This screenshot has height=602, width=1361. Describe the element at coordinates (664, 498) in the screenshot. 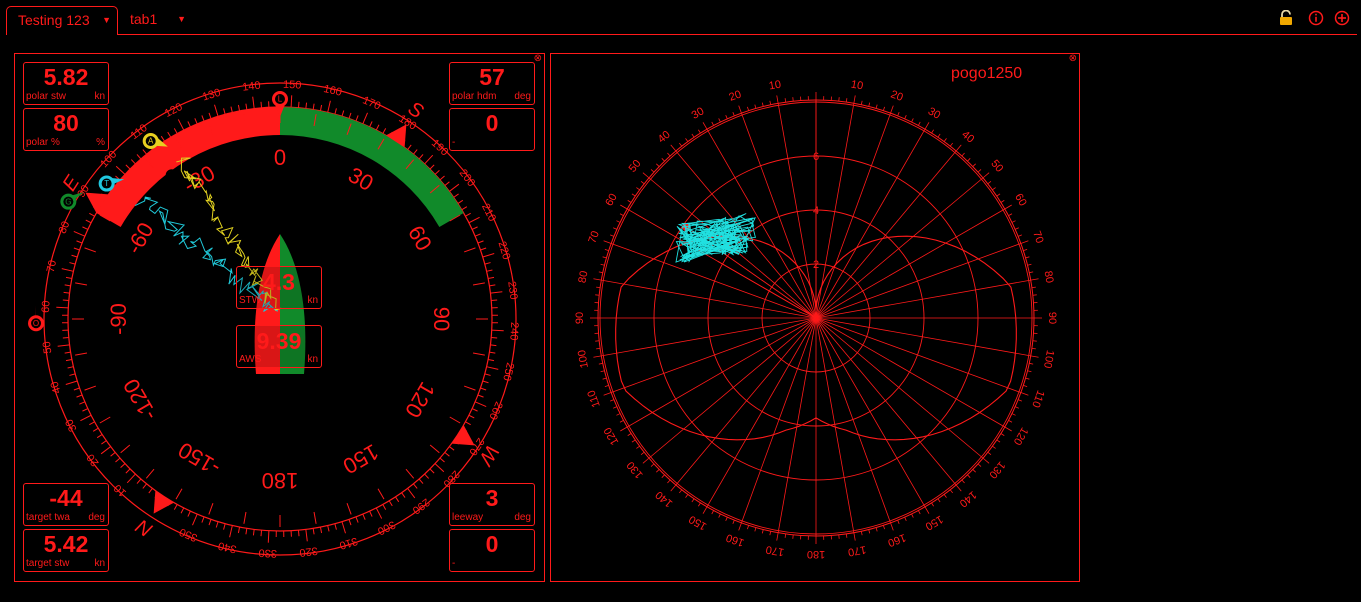

I see `polar-angle-label: 140` at that location.